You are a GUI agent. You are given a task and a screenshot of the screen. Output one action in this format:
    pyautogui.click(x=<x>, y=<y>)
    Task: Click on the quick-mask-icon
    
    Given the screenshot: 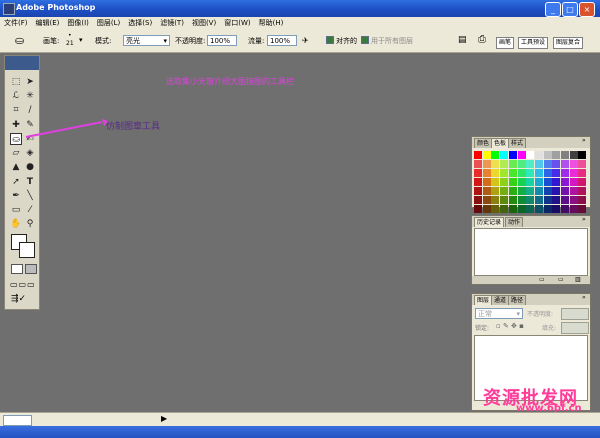 What is the action you would take?
    pyautogui.click(x=31, y=269)
    